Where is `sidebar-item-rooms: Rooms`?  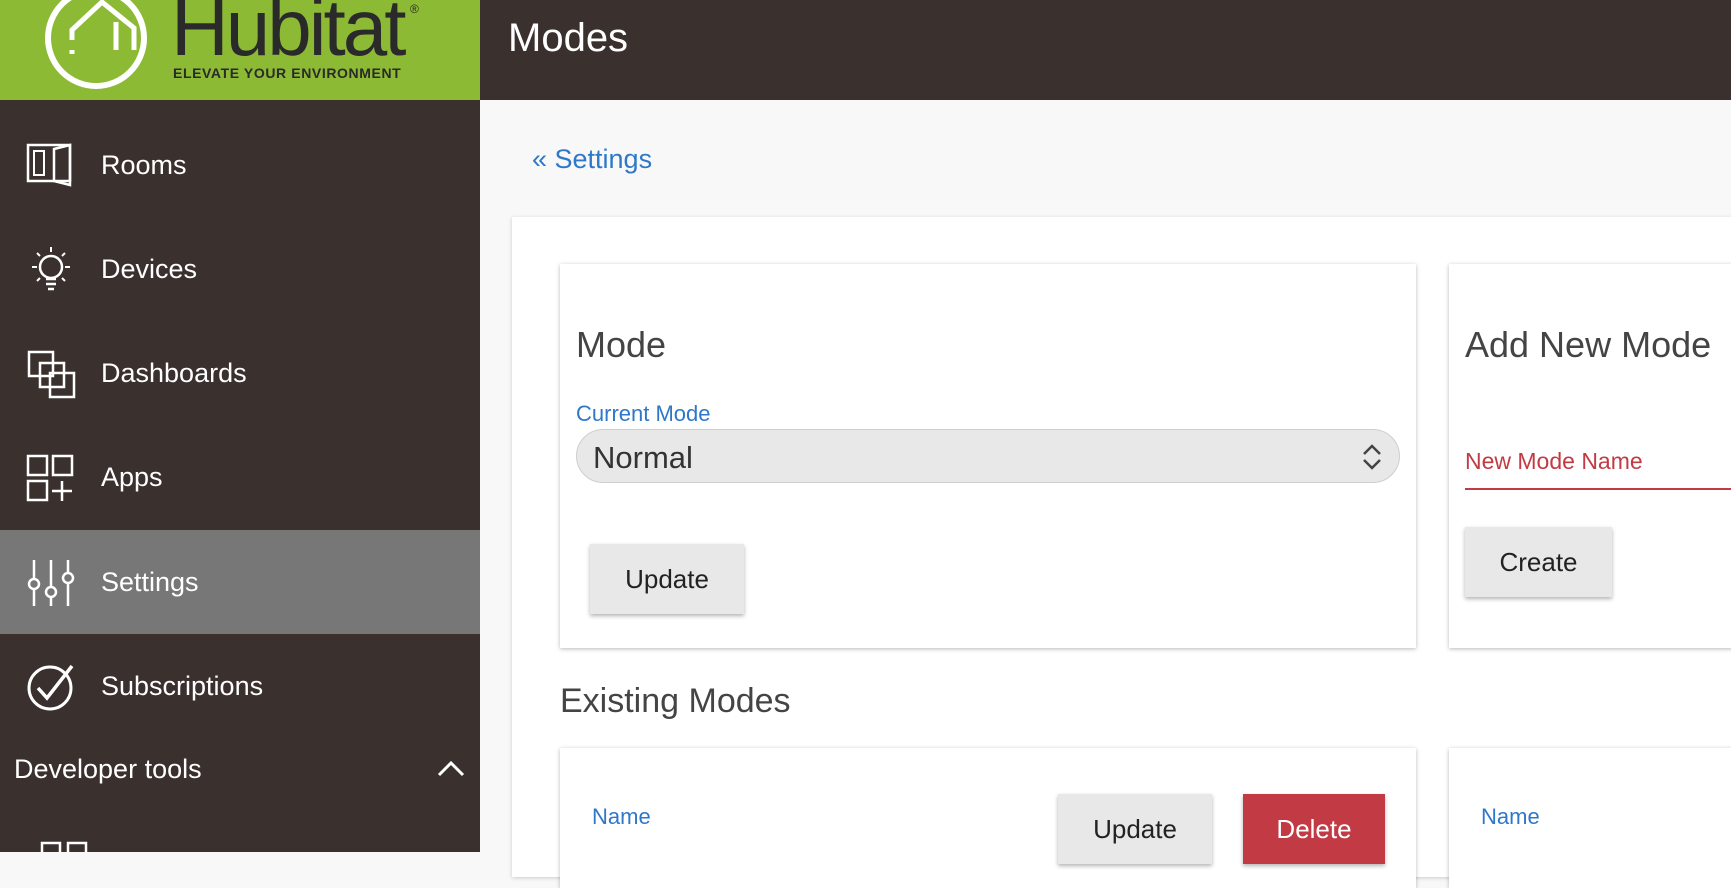 sidebar-item-rooms: Rooms is located at coordinates (240, 165).